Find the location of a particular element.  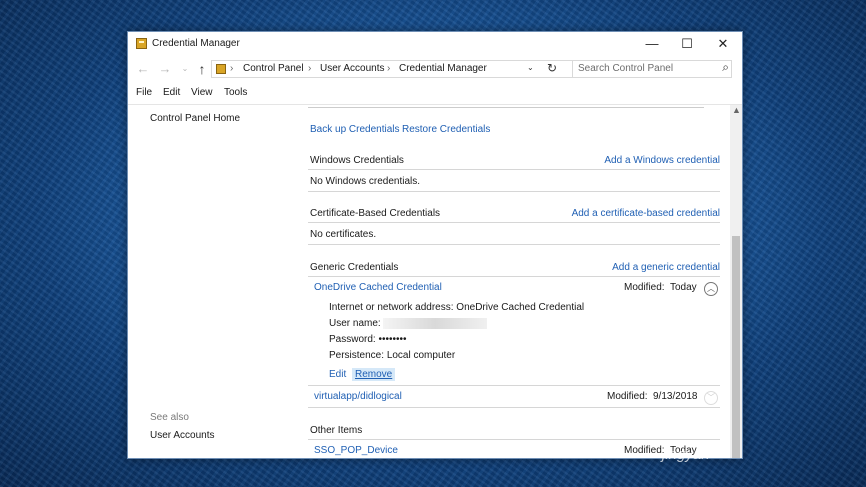

vertical-scrollbar: ▲ is located at coordinates (736, 281).